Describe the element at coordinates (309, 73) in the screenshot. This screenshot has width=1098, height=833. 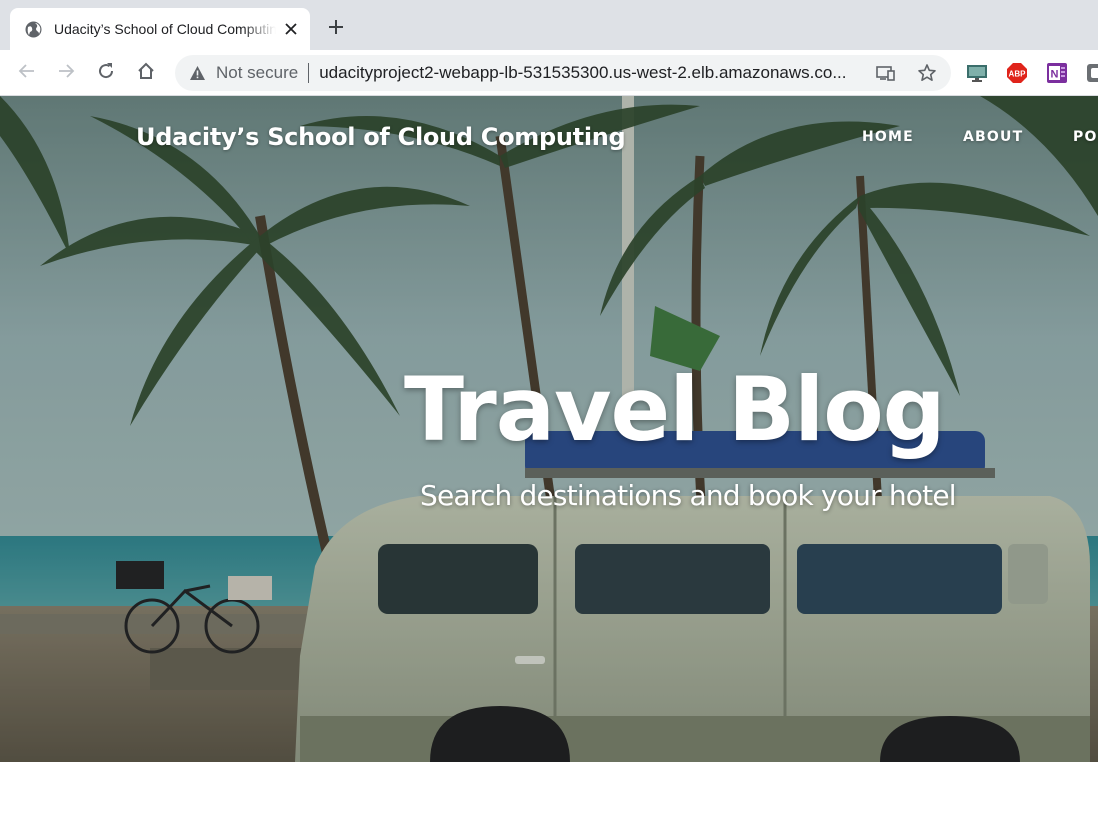
I see `omnibox-divider` at that location.